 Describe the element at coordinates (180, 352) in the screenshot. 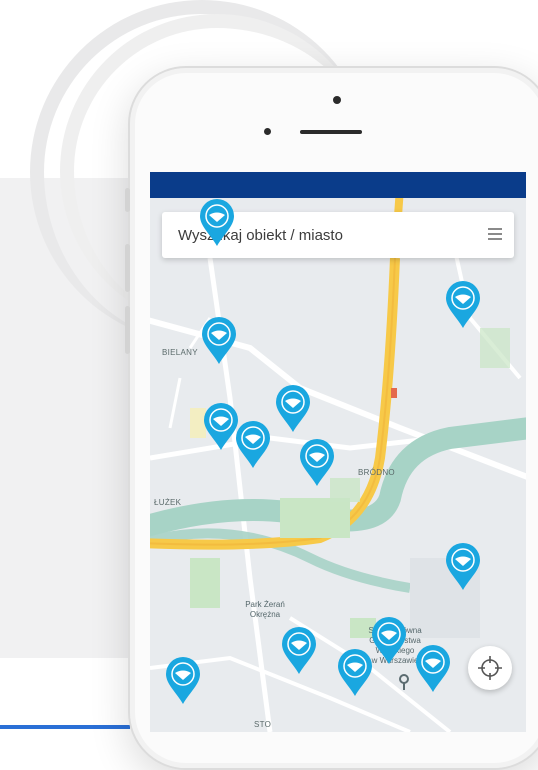

I see `map-district-label: BIELANY` at that location.